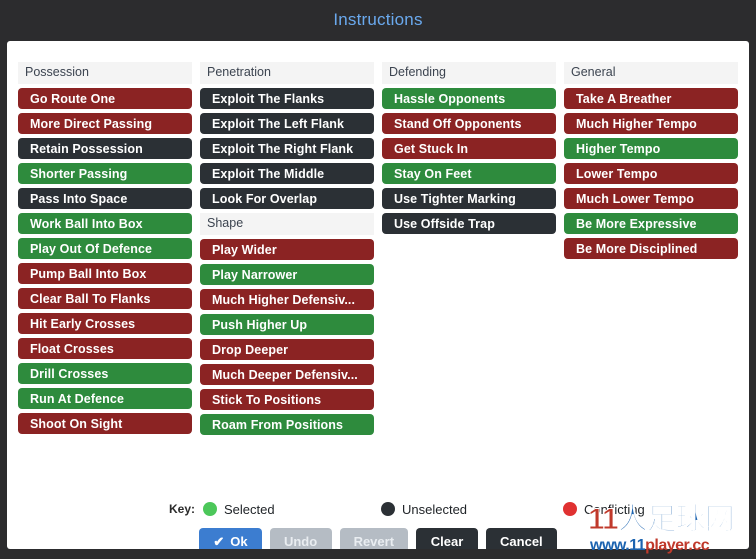 This screenshot has height=559, width=756. I want to click on revert-button: Revert, so click(374, 538).